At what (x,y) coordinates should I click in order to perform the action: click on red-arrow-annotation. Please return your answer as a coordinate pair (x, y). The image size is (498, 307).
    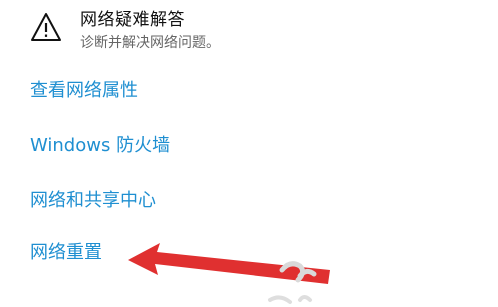
    Looking at the image, I should click on (229, 273).